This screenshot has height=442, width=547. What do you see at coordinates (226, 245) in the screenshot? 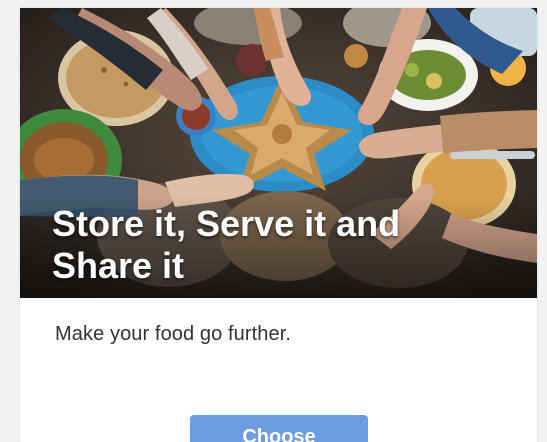
I see `card-title: Store it, Serve it and Share it` at bounding box center [226, 245].